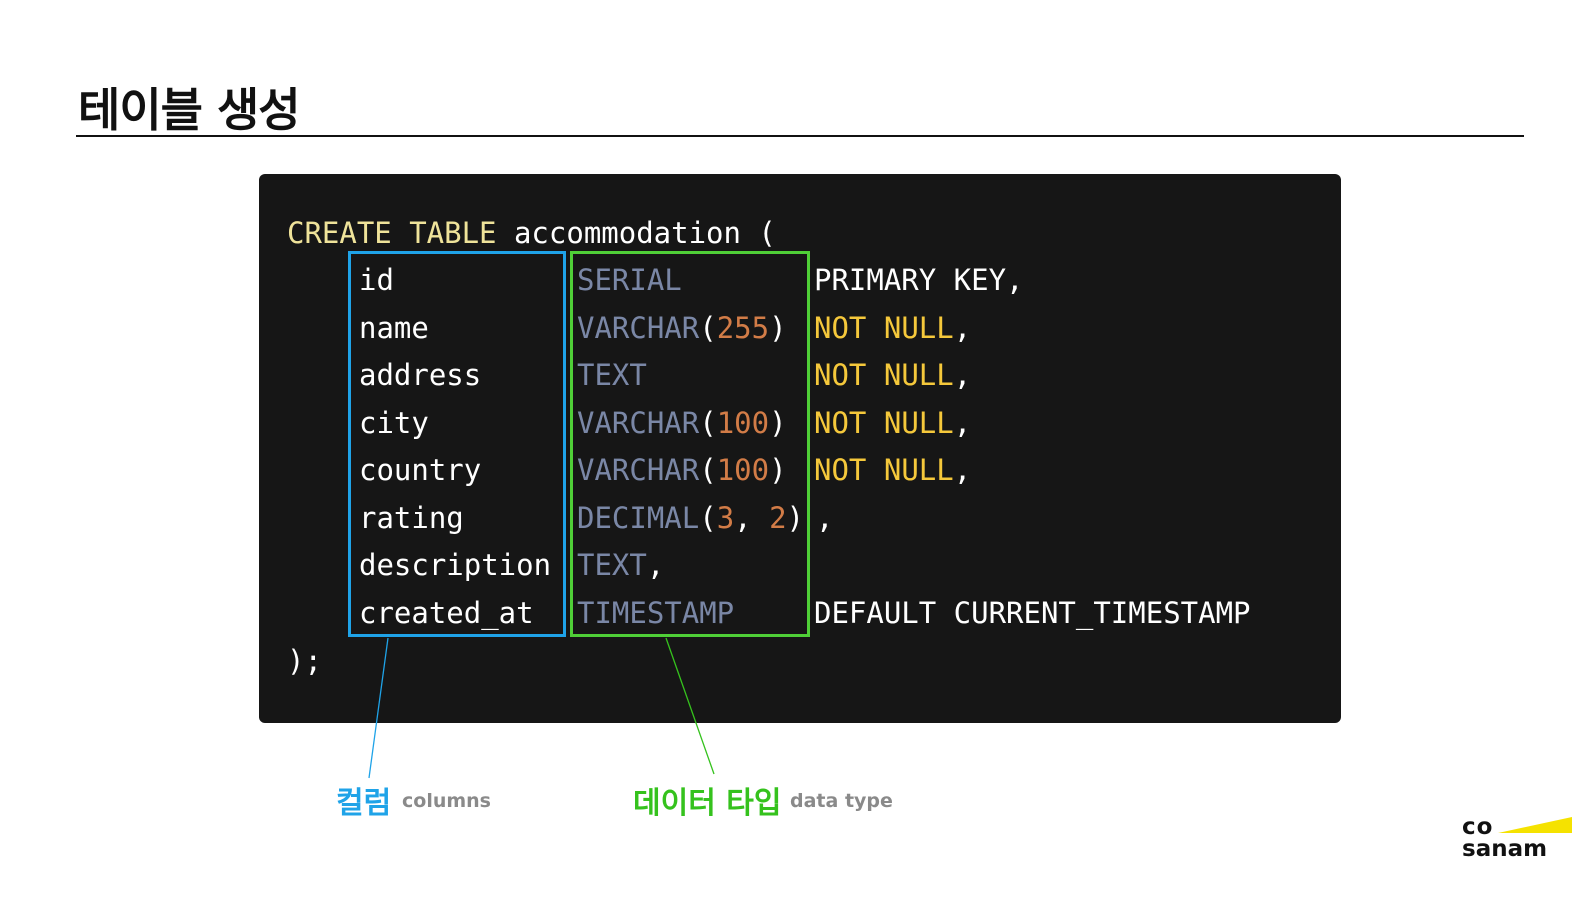 This screenshot has width=1572, height=902. Describe the element at coordinates (690, 444) in the screenshot. I see `data-type-highlight-box` at that location.